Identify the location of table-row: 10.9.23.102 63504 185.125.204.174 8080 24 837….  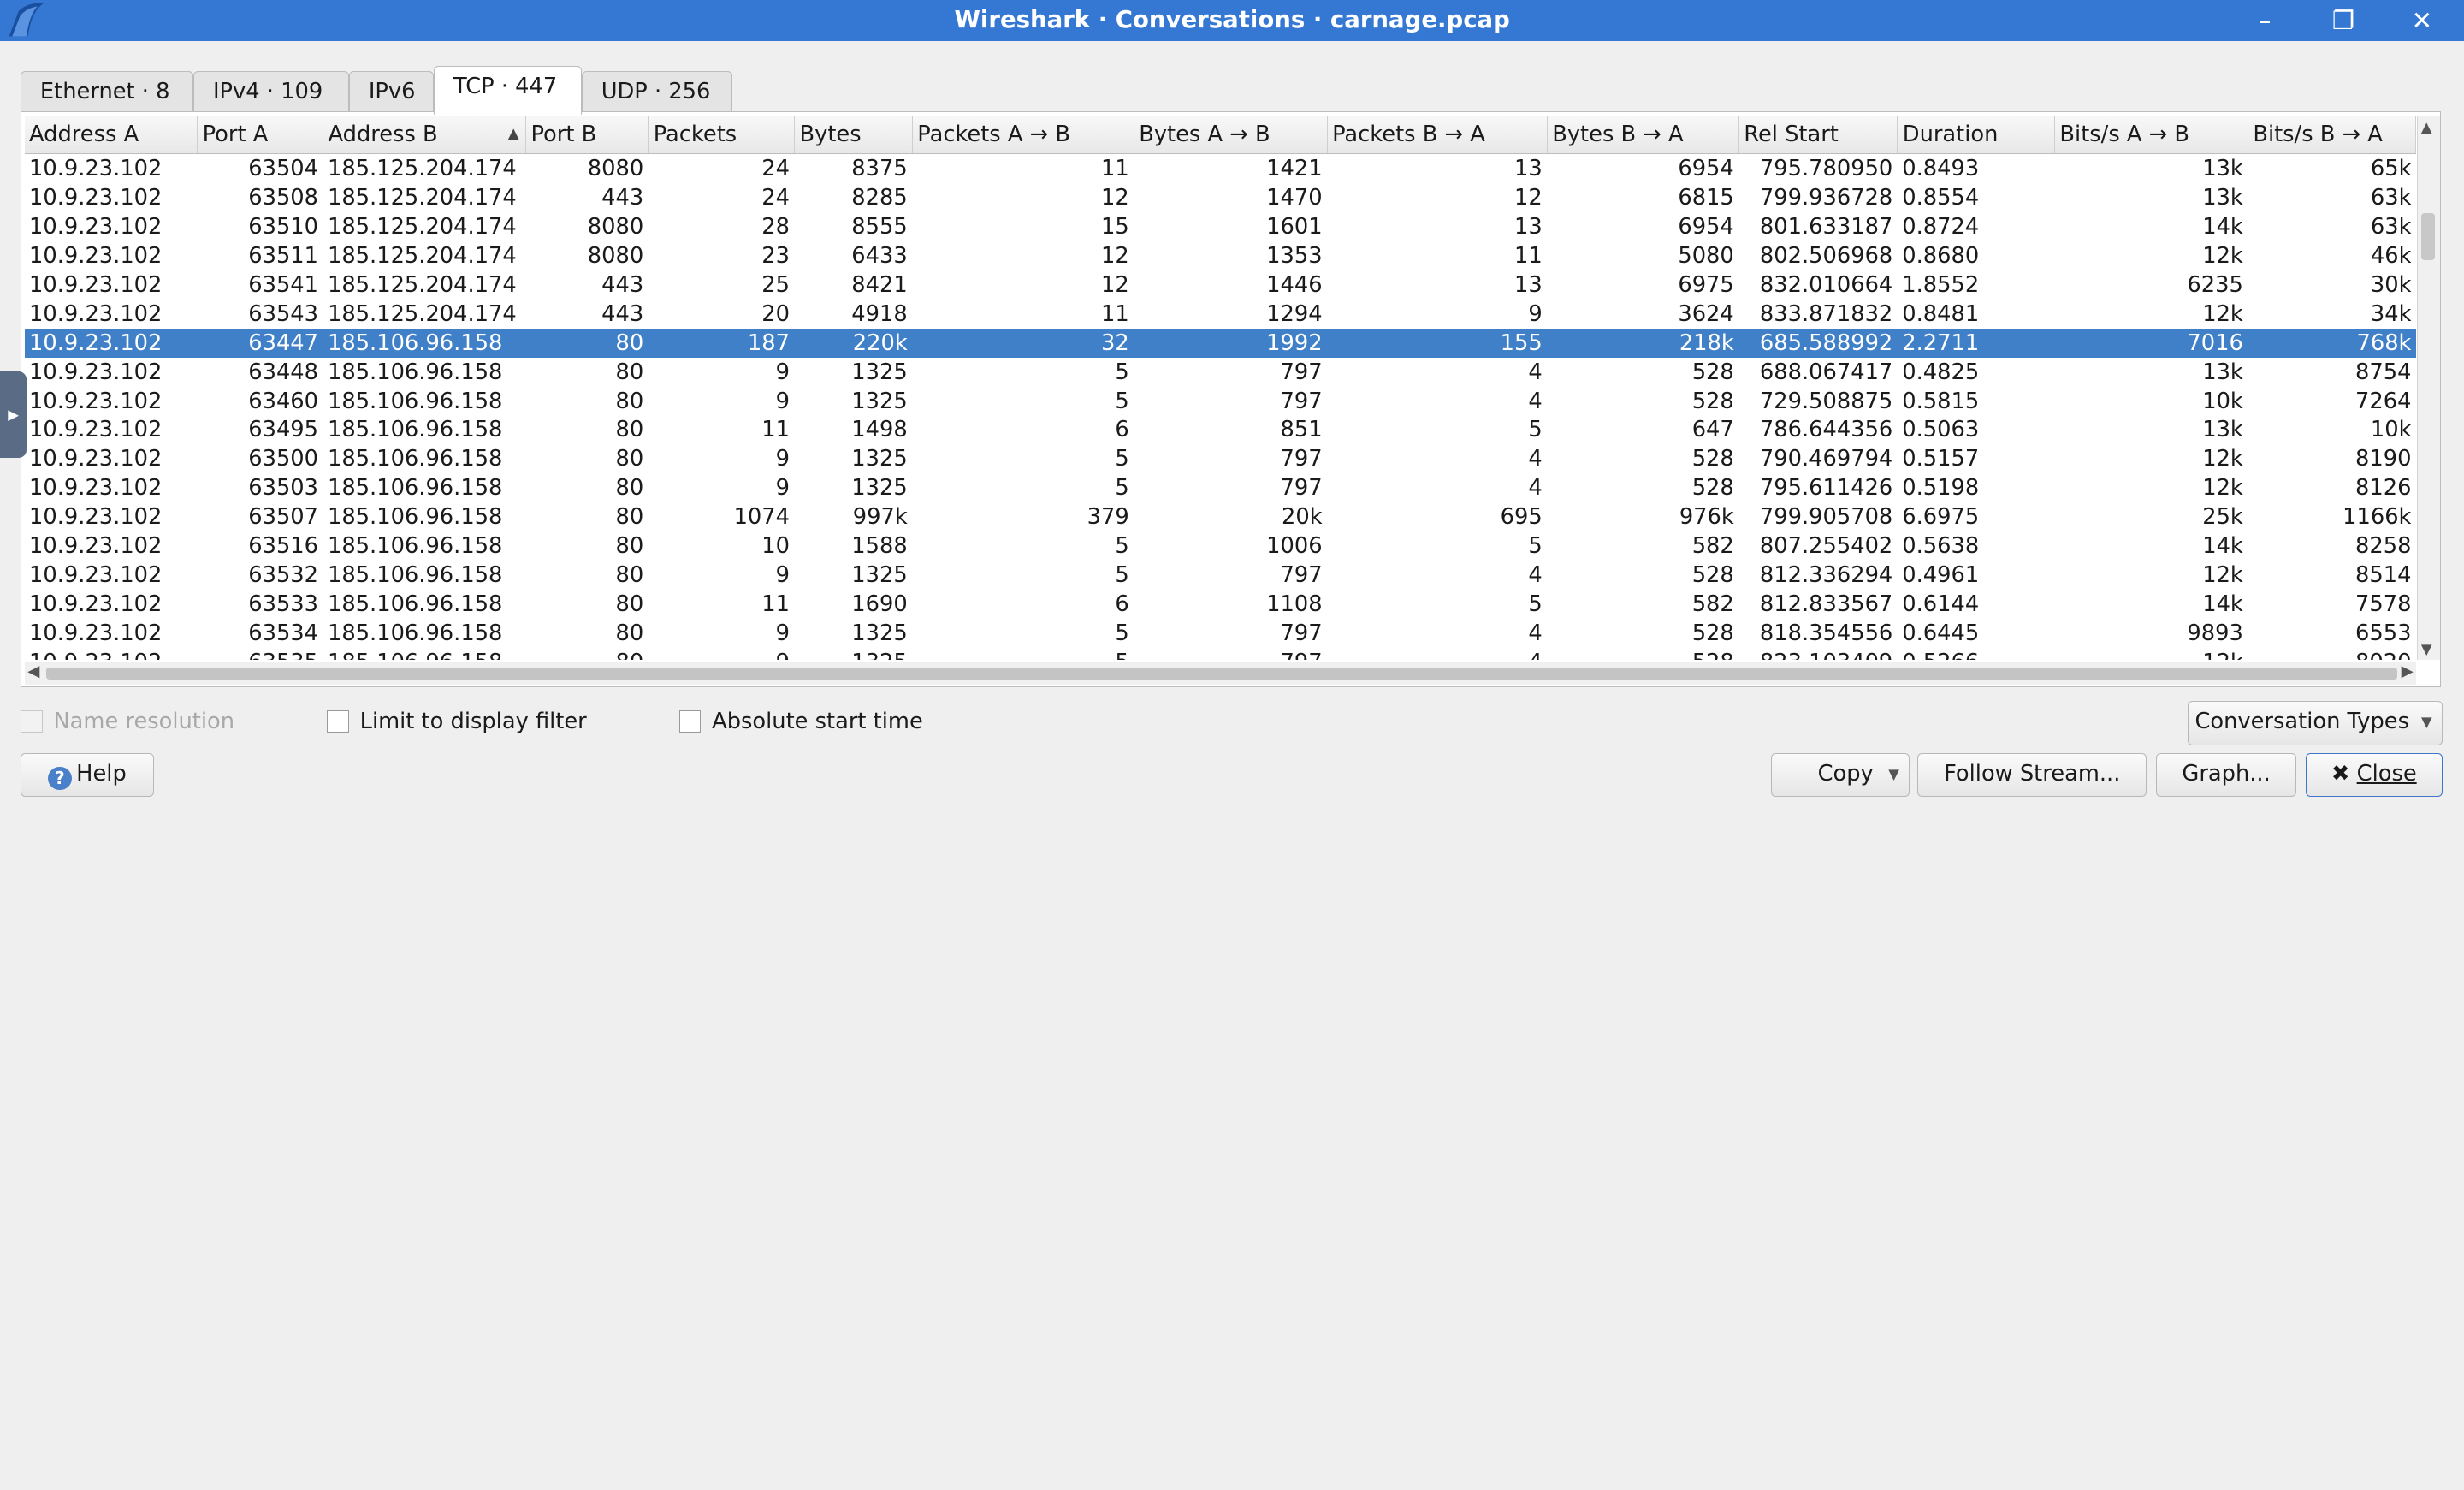
(1220, 168).